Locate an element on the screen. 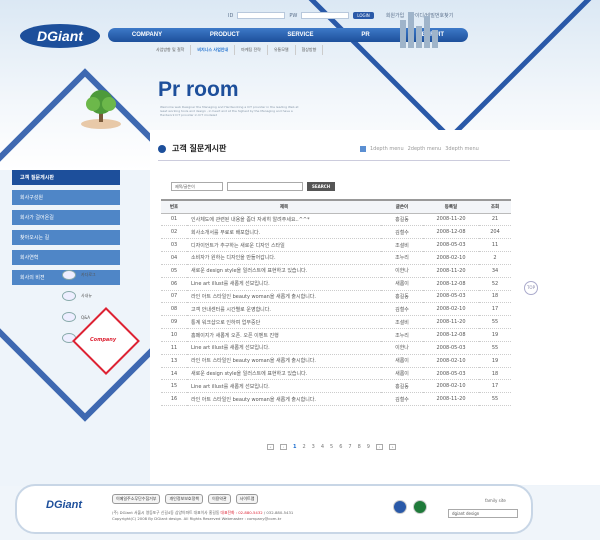  divider is located at coordinates (334, 160).